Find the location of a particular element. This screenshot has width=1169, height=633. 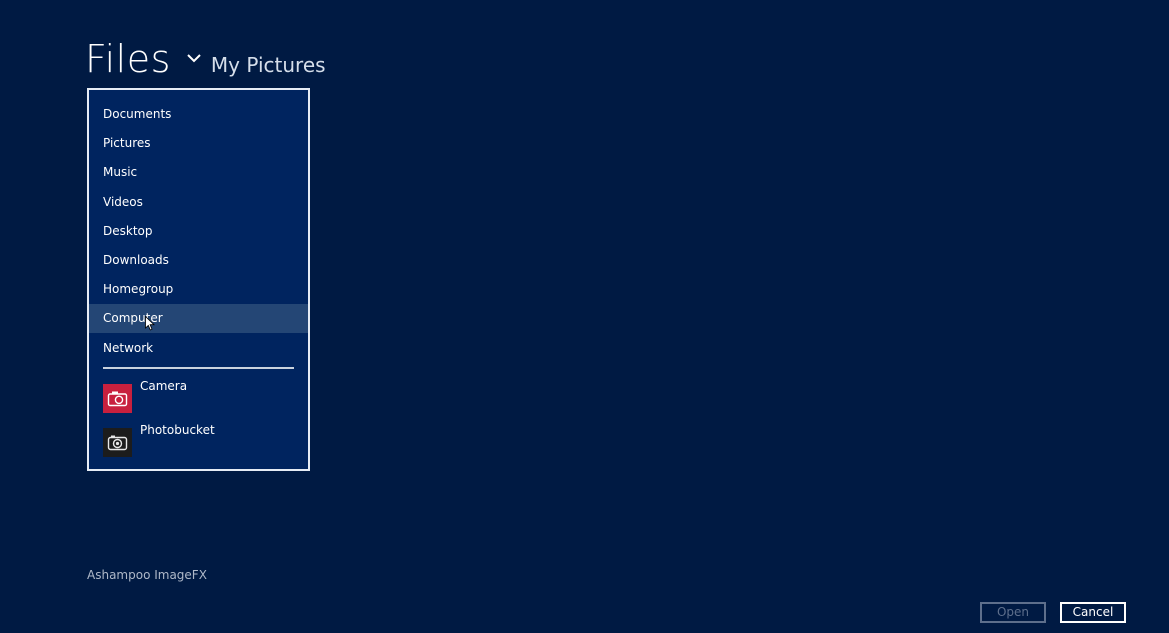

nav-item-documents: Documents is located at coordinates (198, 114).